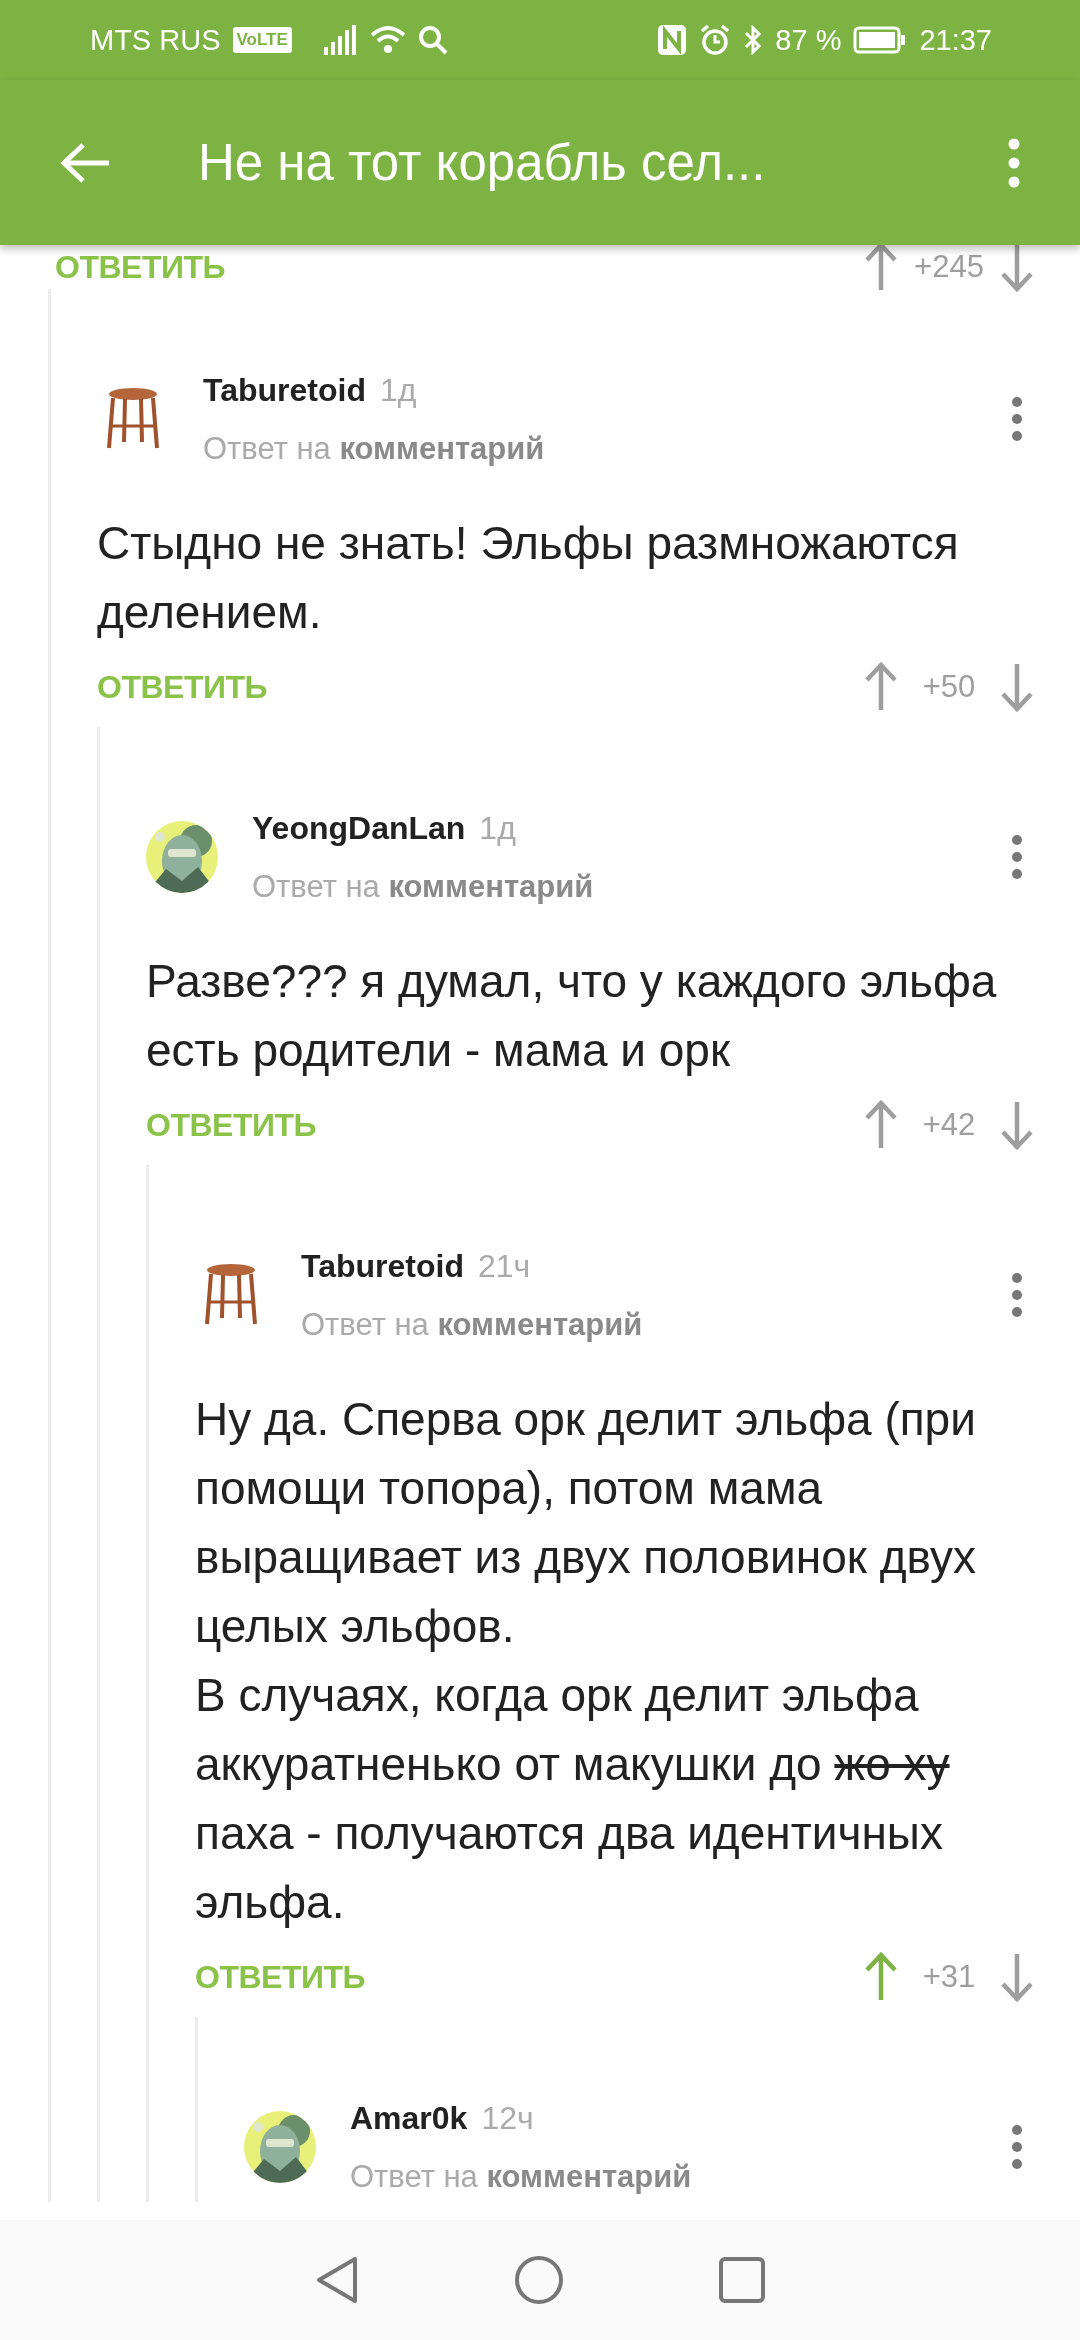 The width and height of the screenshot is (1080, 2340). I want to click on back-triangle-icon, so click(337, 2280).